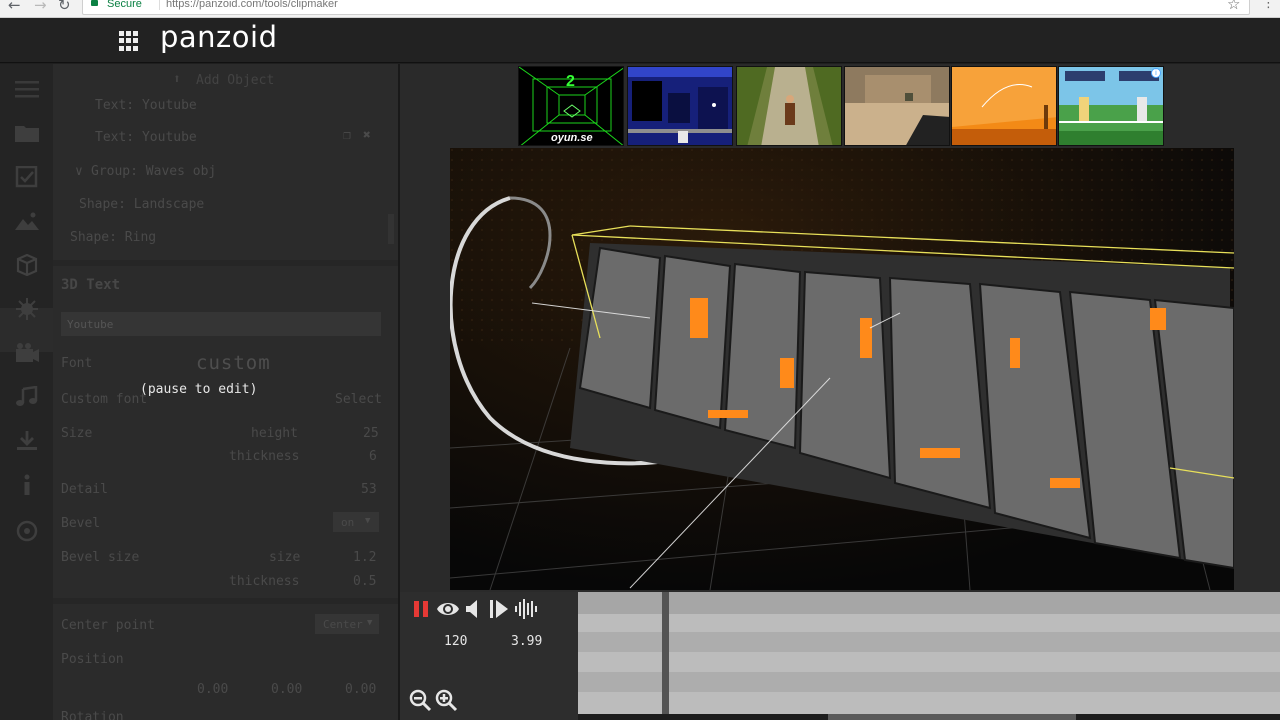 Image resolution: width=1280 pixels, height=720 pixels. What do you see at coordinates (358, 399) in the screenshot?
I see `select-font-button: Select` at bounding box center [358, 399].